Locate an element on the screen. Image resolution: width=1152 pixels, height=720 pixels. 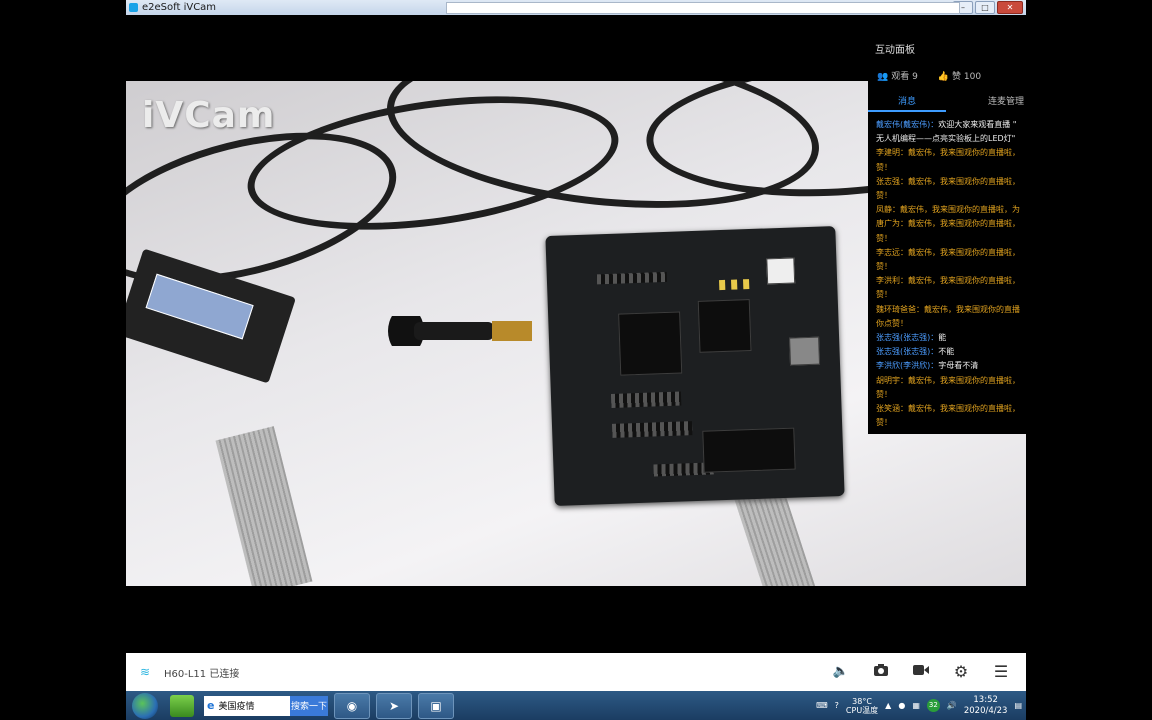
chat-message-author: 凤静： is located at coordinates (888, 209).